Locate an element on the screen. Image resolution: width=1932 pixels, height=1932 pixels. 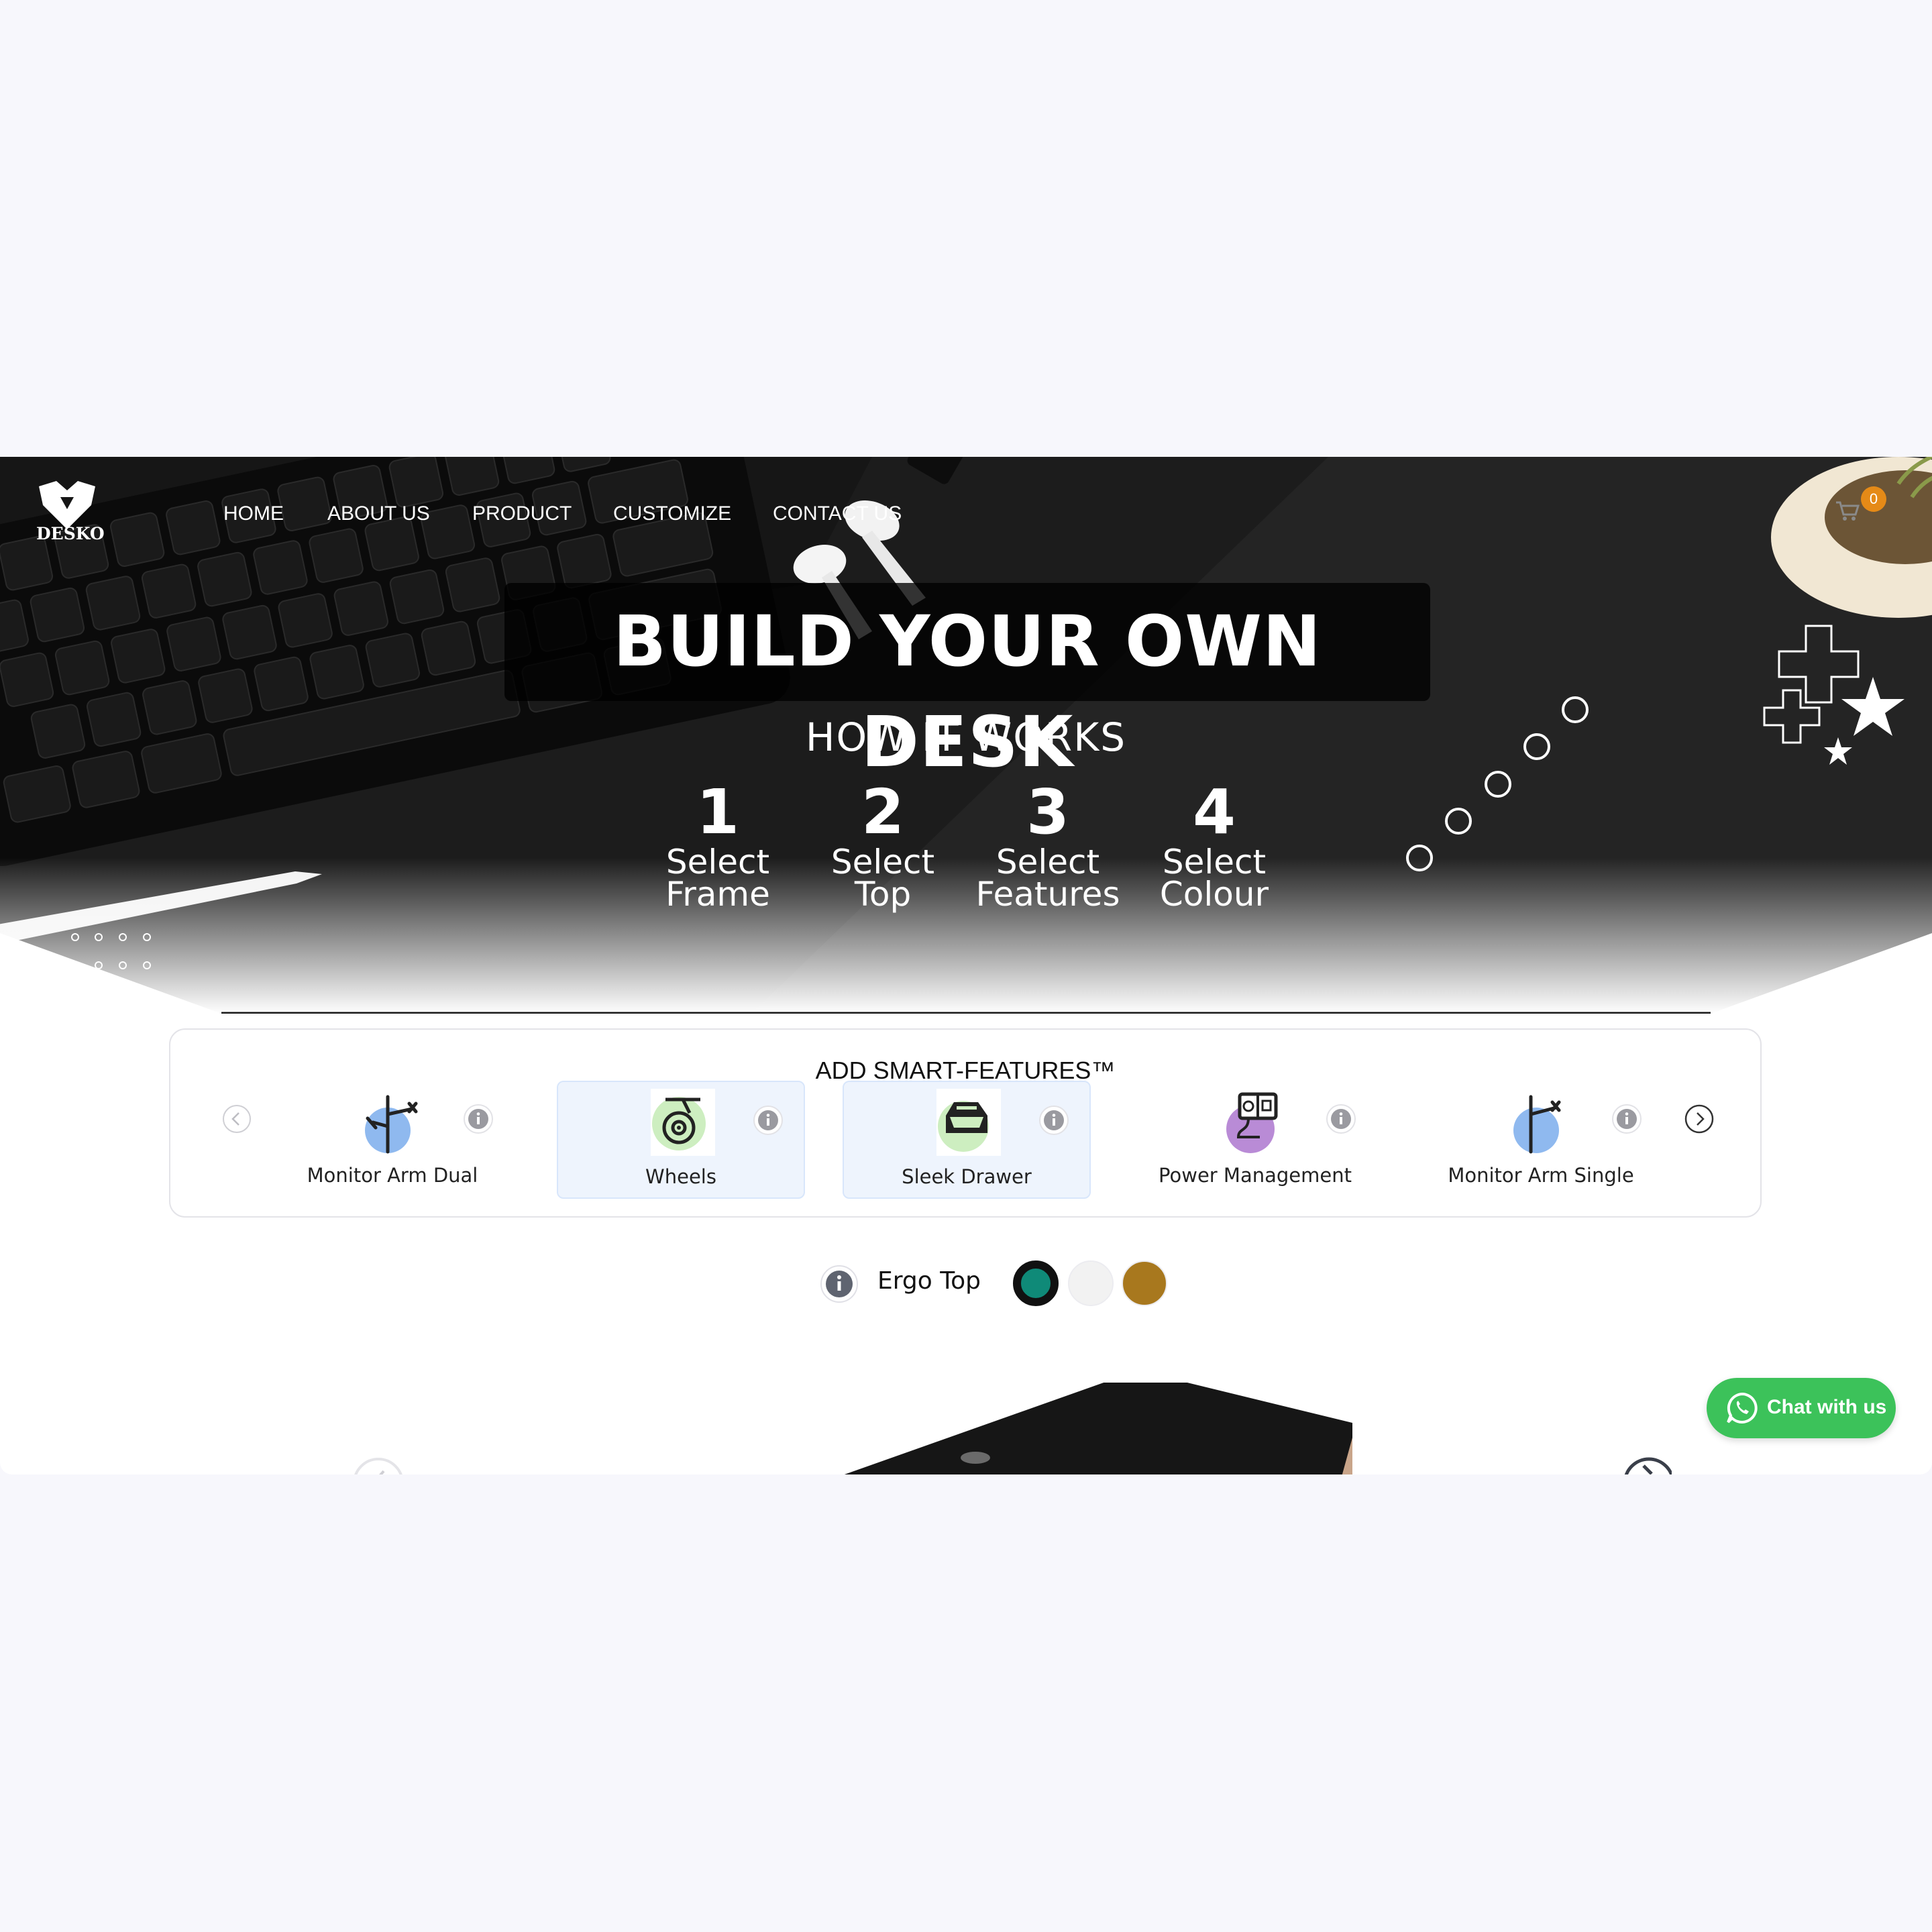
feature-name: Monitor Arm Dual is located at coordinates (392, 1175).